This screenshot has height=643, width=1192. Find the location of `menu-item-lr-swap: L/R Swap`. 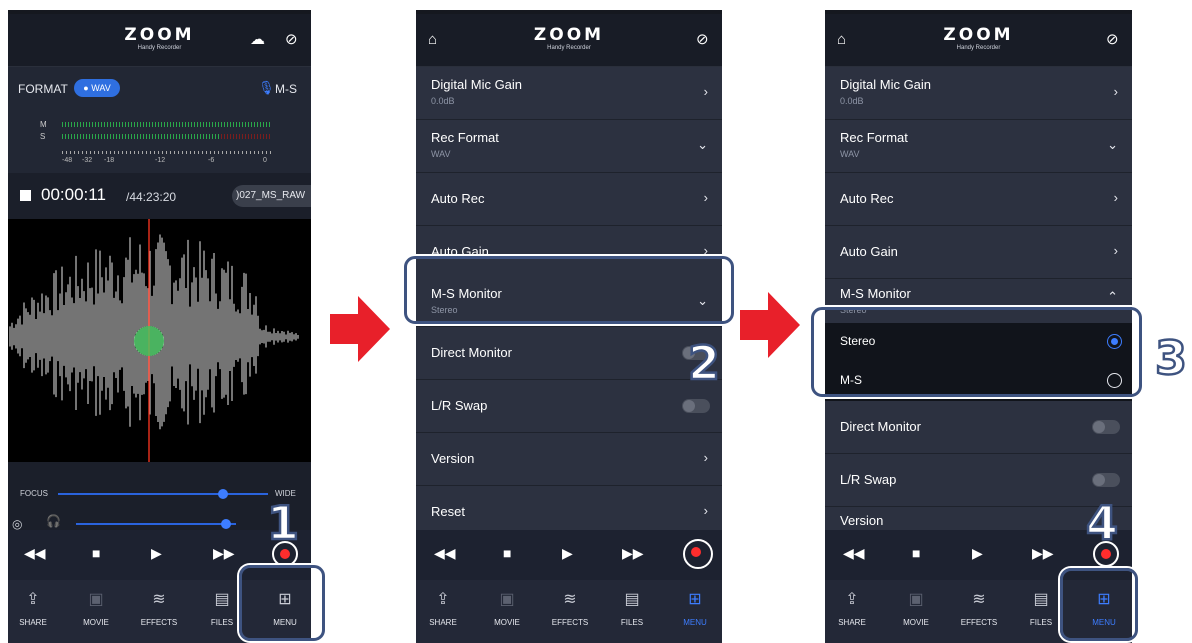

menu-item-lr-swap: L/R Swap is located at coordinates (569, 406).